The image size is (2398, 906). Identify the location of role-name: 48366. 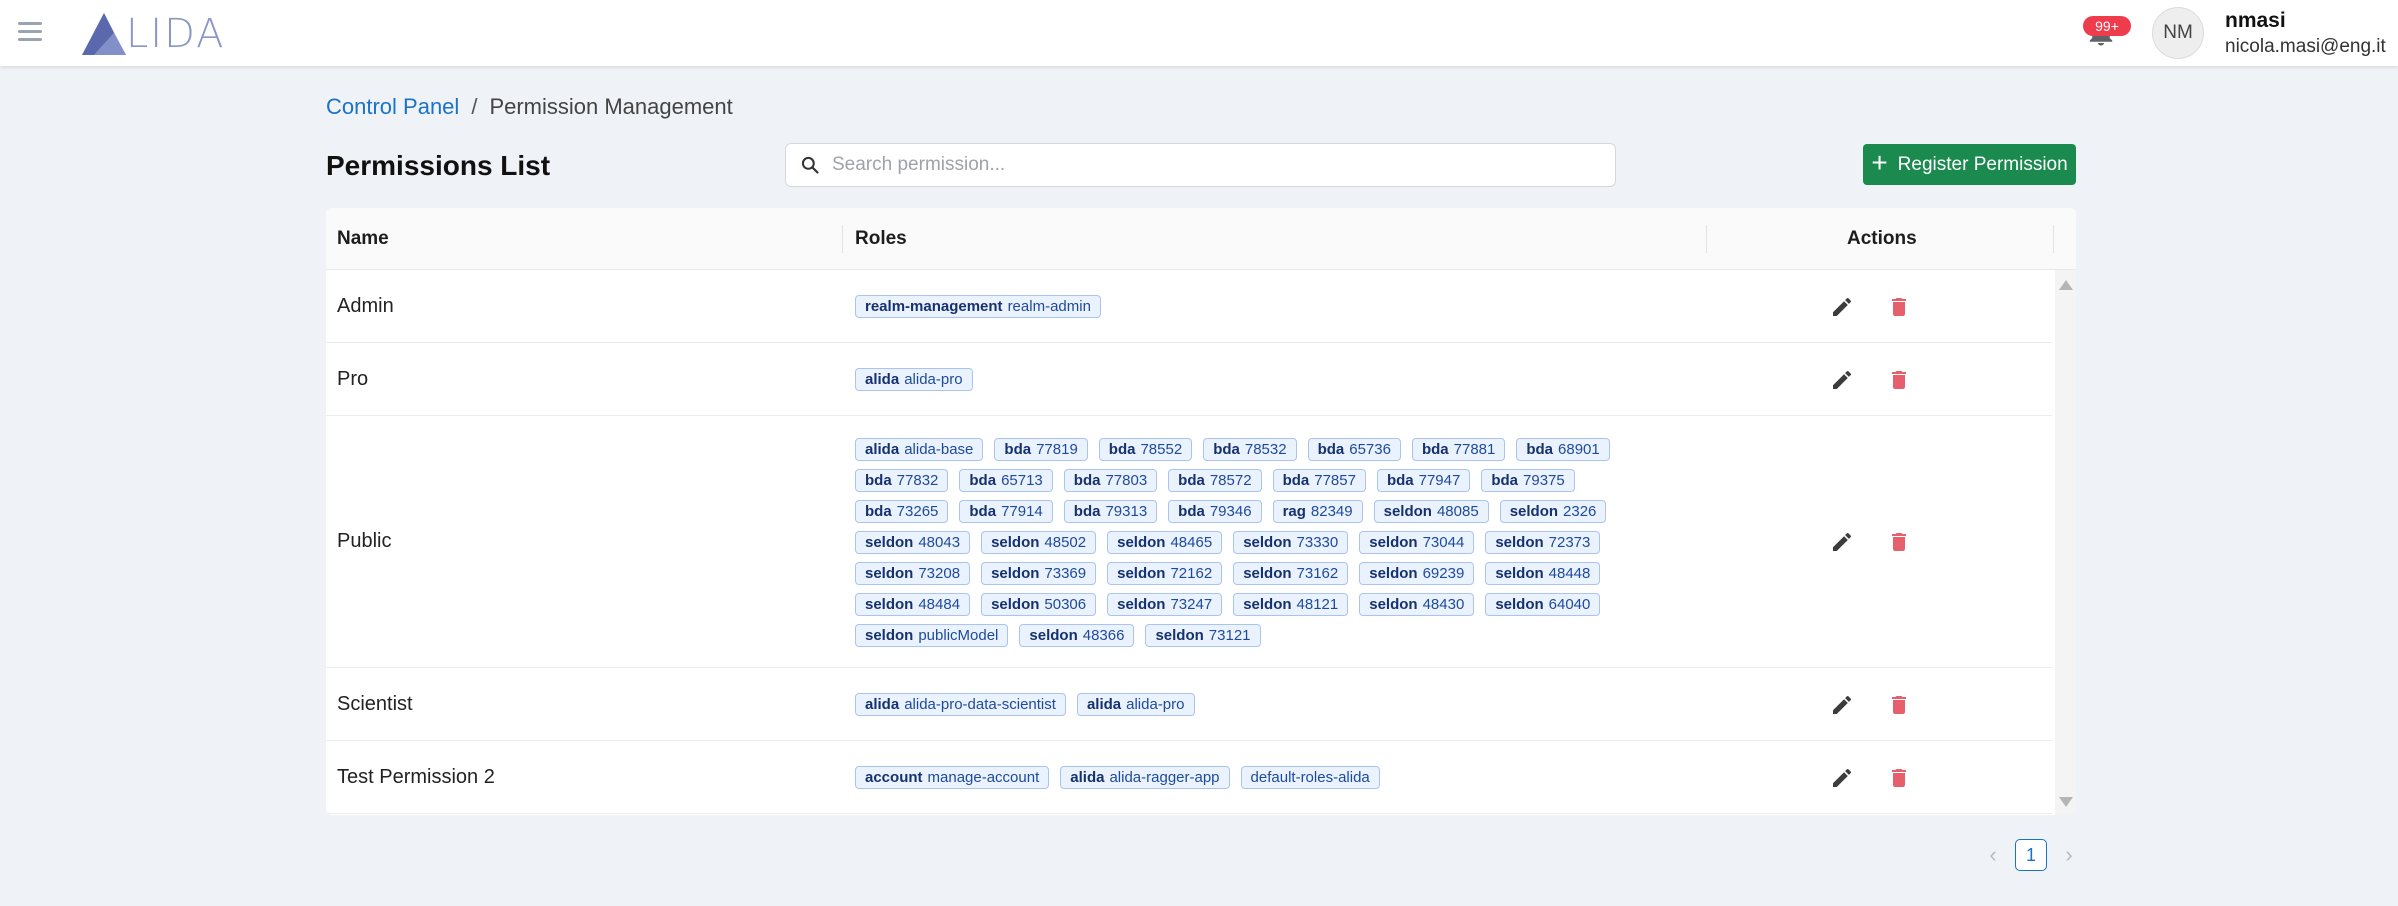
(1103, 635).